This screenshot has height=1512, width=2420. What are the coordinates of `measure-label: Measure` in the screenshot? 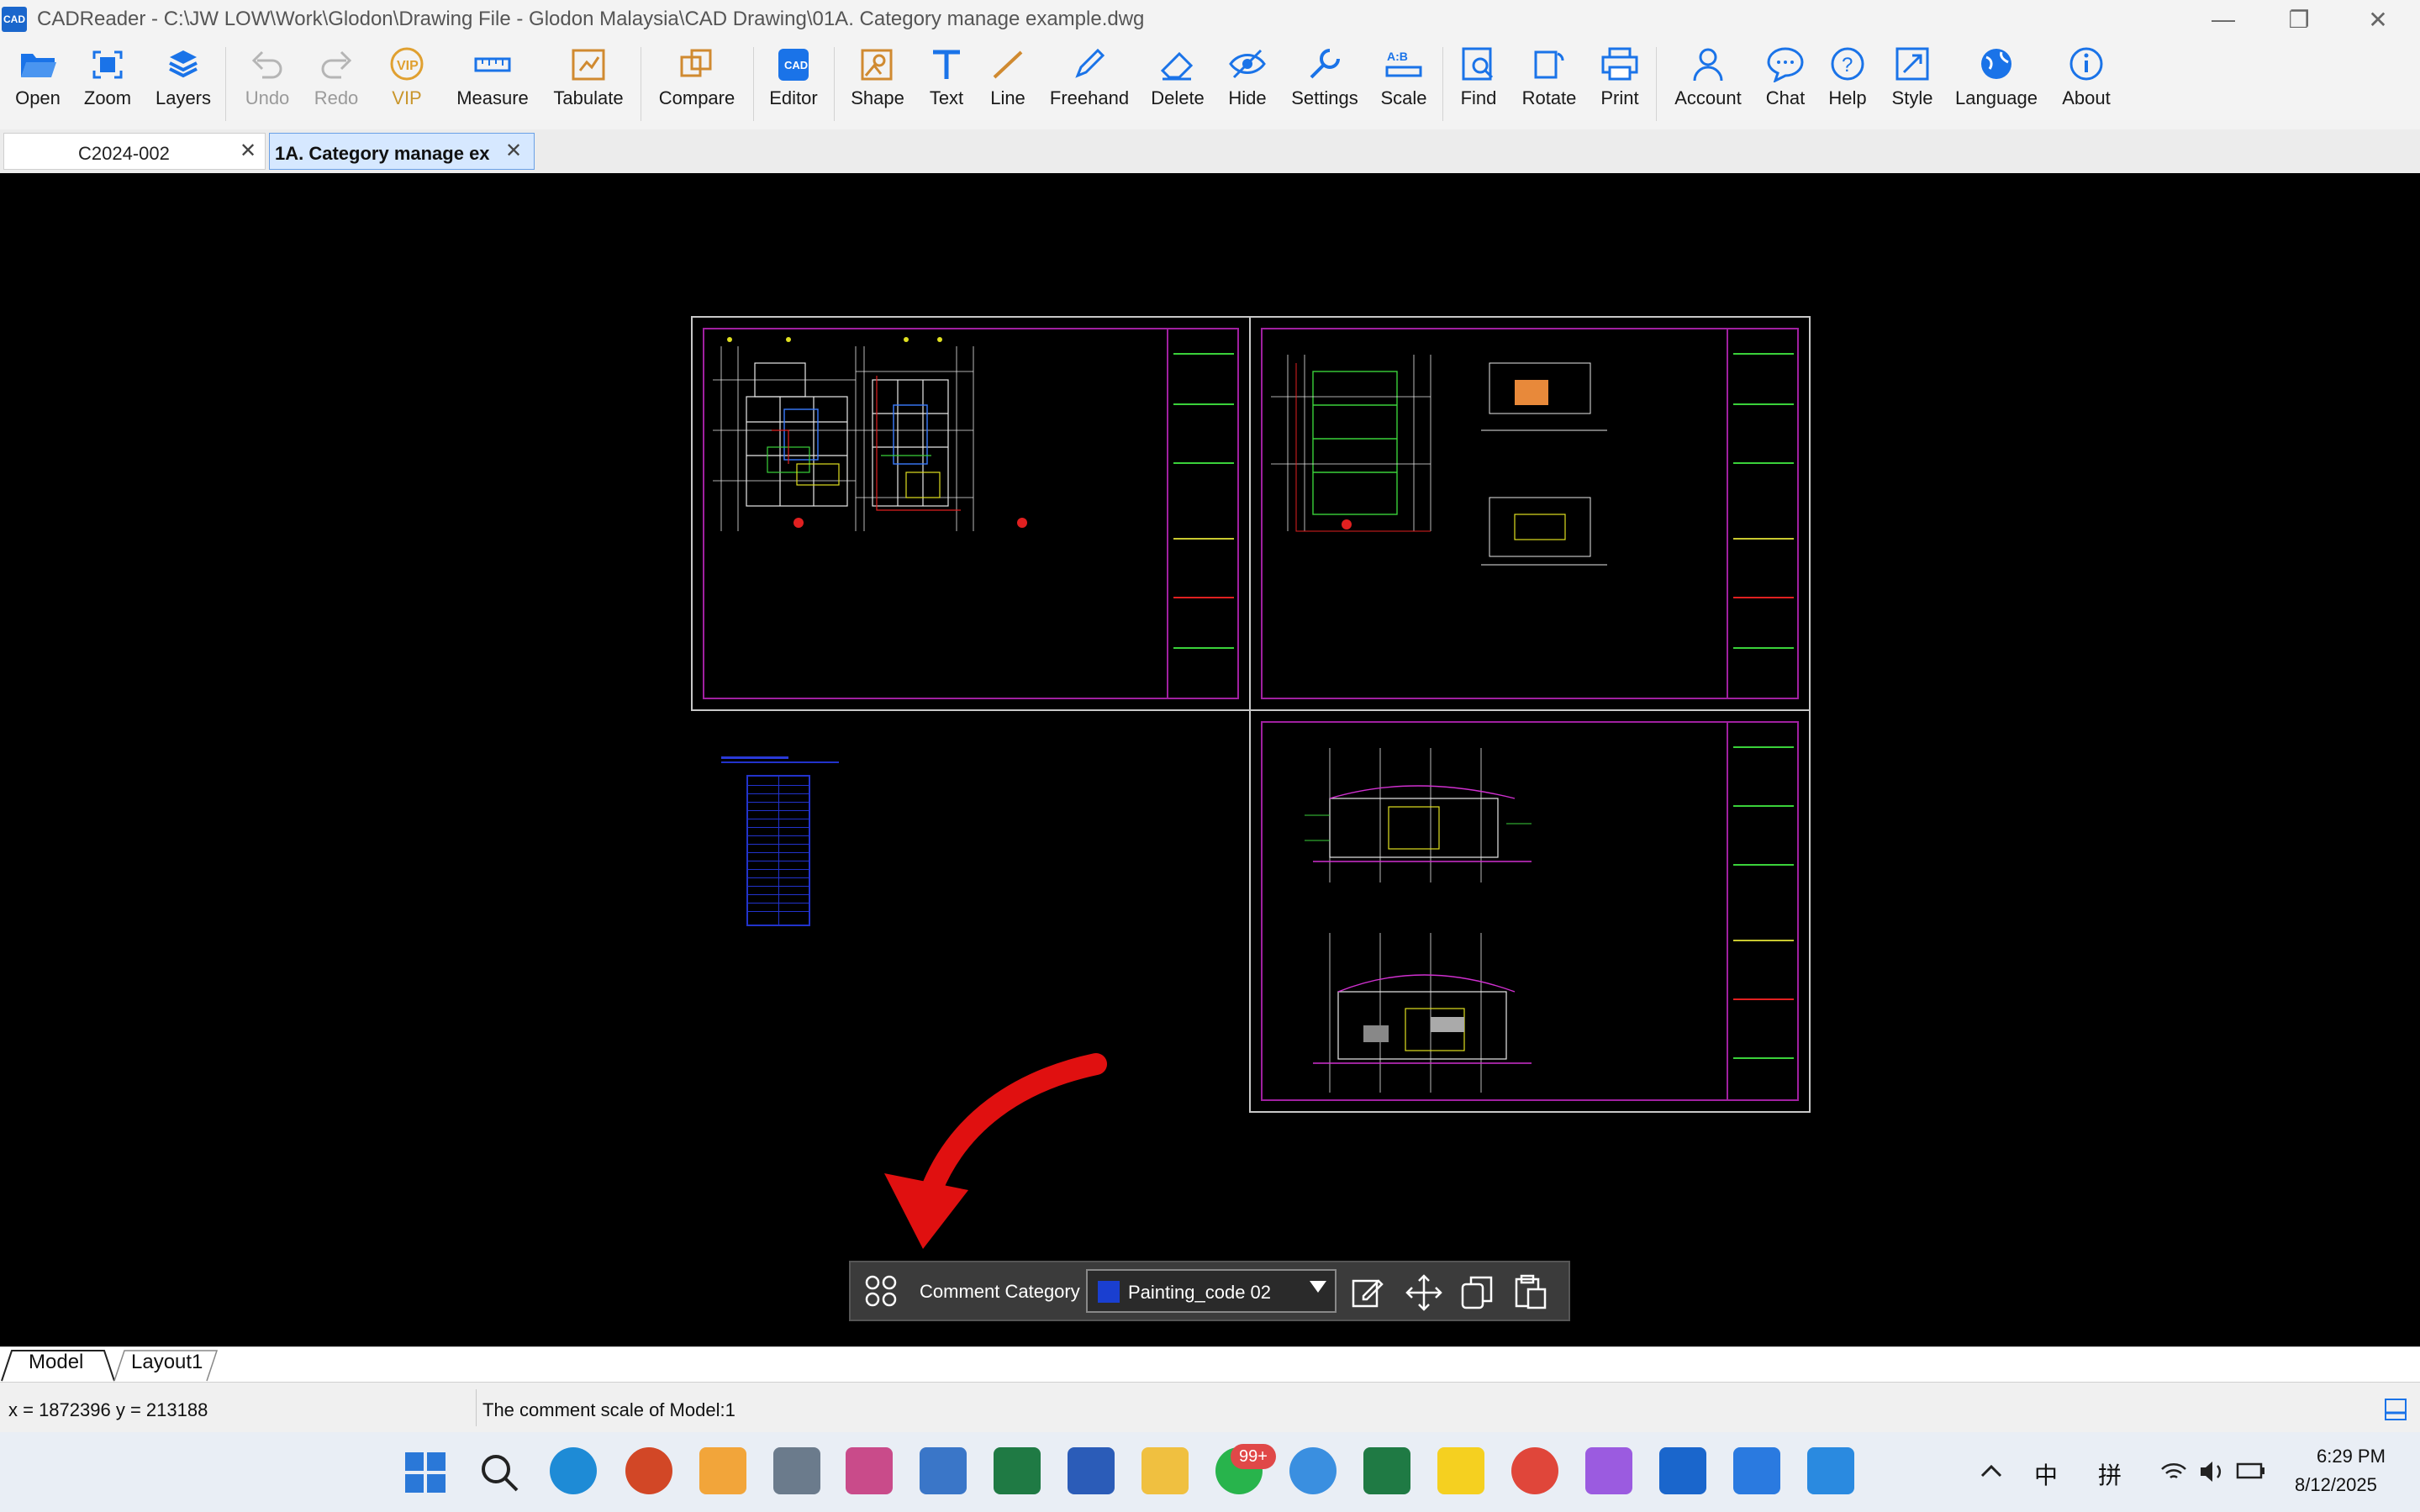 It's located at (492, 98).